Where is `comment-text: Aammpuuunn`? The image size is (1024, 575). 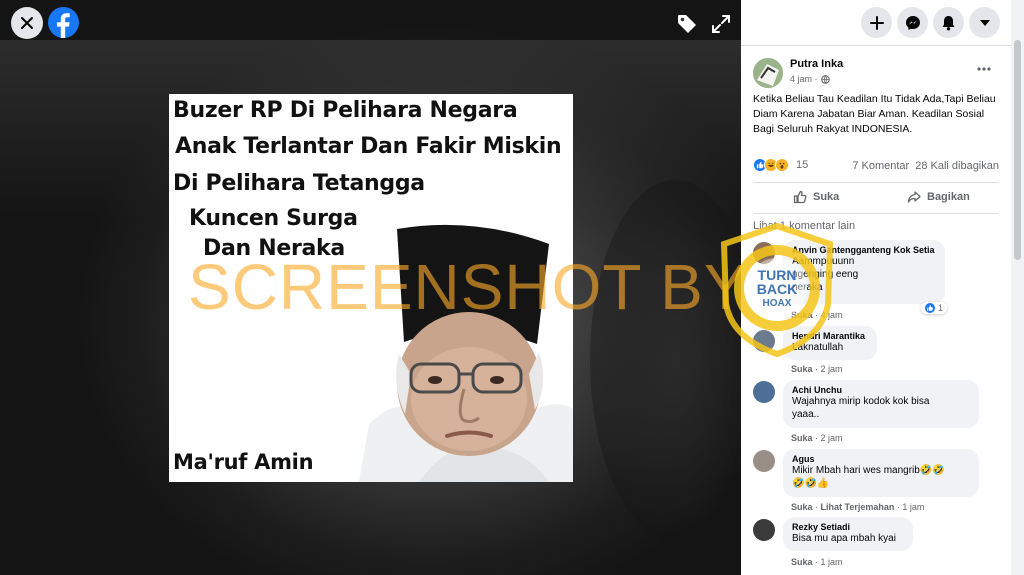 comment-text: Aammpuuunn is located at coordinates (823, 261).